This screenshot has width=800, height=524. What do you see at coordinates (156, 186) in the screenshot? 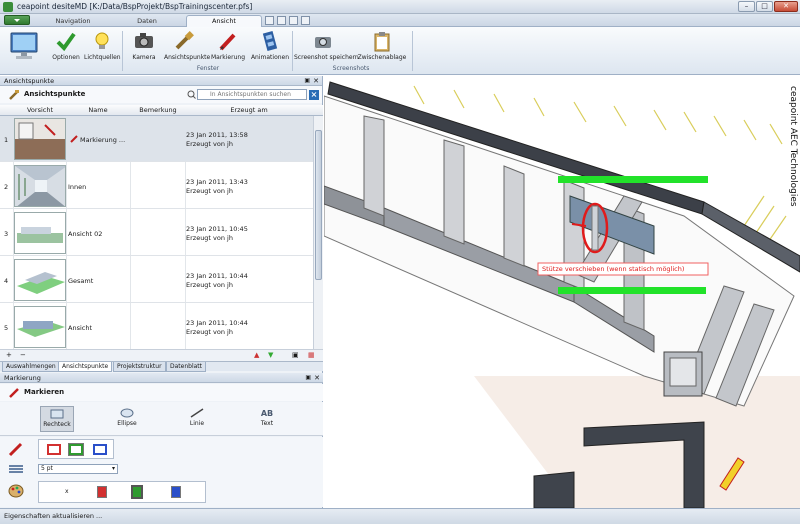
I see `table-row: 2 Innen 23 Jan 2011, 13:43 Erzeugt von jh` at bounding box center [156, 186].